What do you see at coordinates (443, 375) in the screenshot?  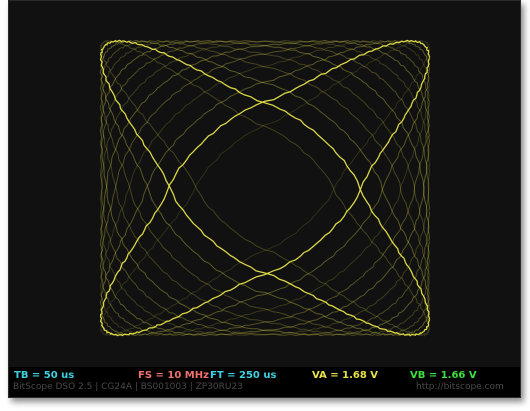 I see `channel-b-voltage-readout: VB = 1.66 V` at bounding box center [443, 375].